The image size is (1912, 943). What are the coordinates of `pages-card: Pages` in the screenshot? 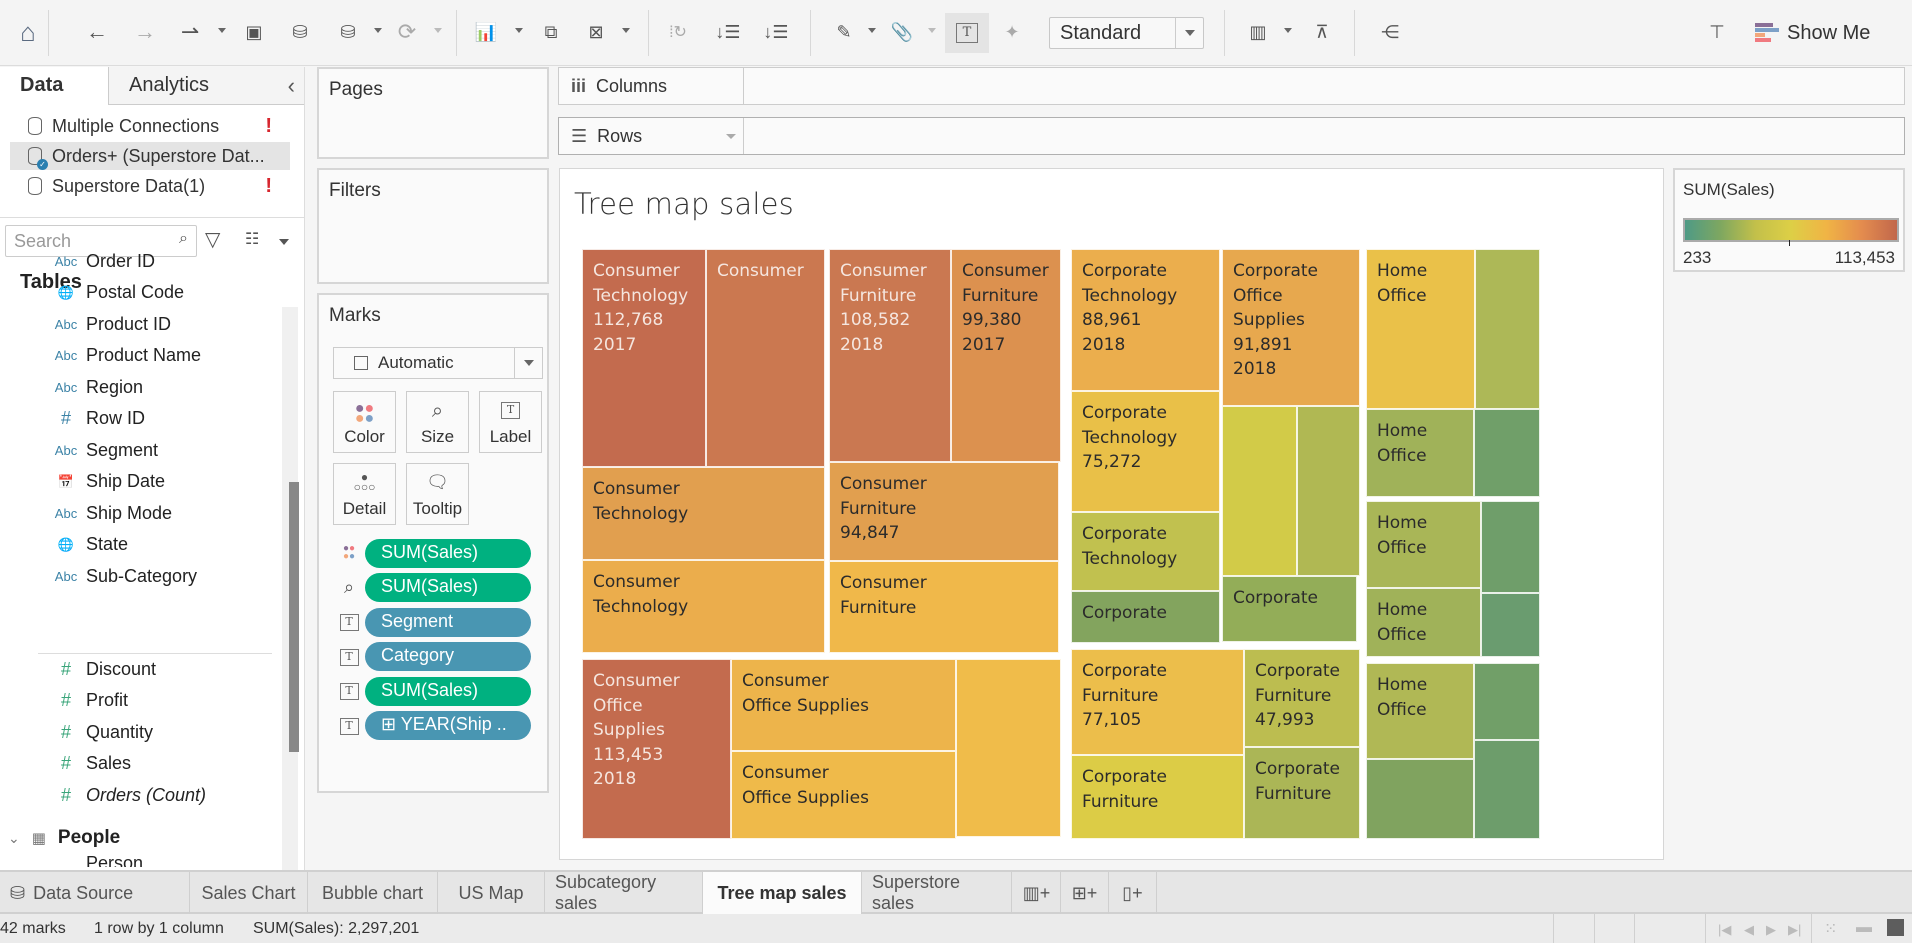 It's located at (433, 113).